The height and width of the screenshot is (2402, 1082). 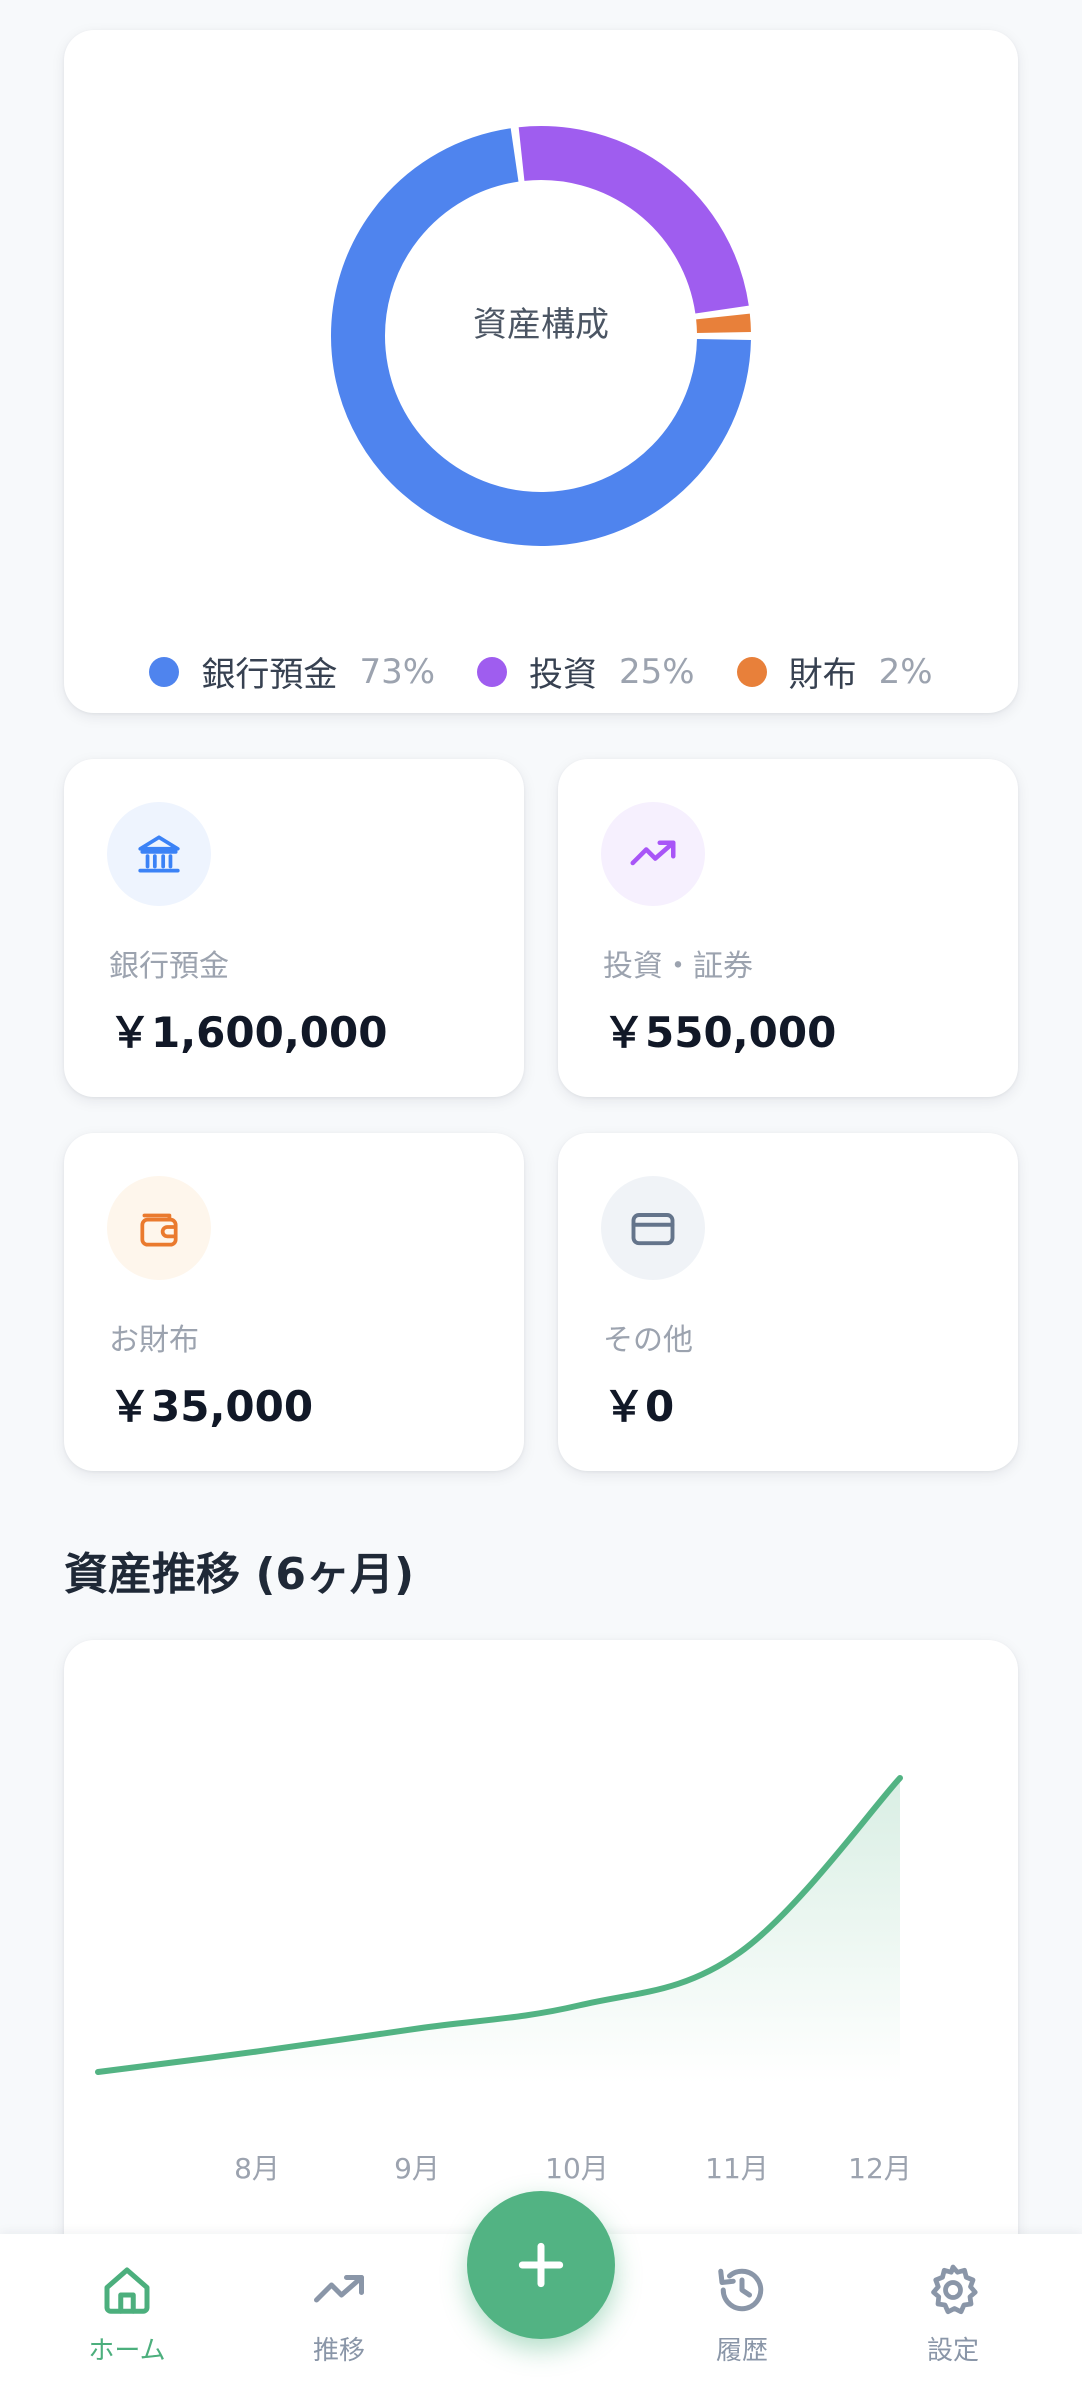 What do you see at coordinates (788, 928) in the screenshot?
I see `asset-tile-investment: 投資・証券 ￥550,000` at bounding box center [788, 928].